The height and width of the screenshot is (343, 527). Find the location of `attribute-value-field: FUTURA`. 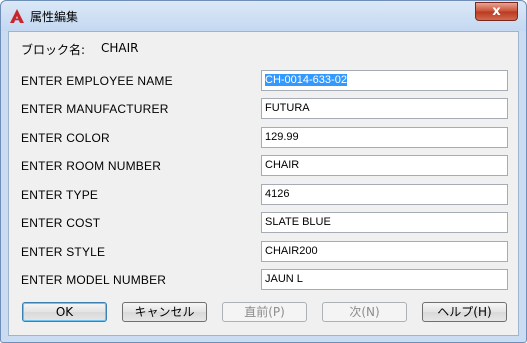

attribute-value-field: FUTURA is located at coordinates (384, 108).